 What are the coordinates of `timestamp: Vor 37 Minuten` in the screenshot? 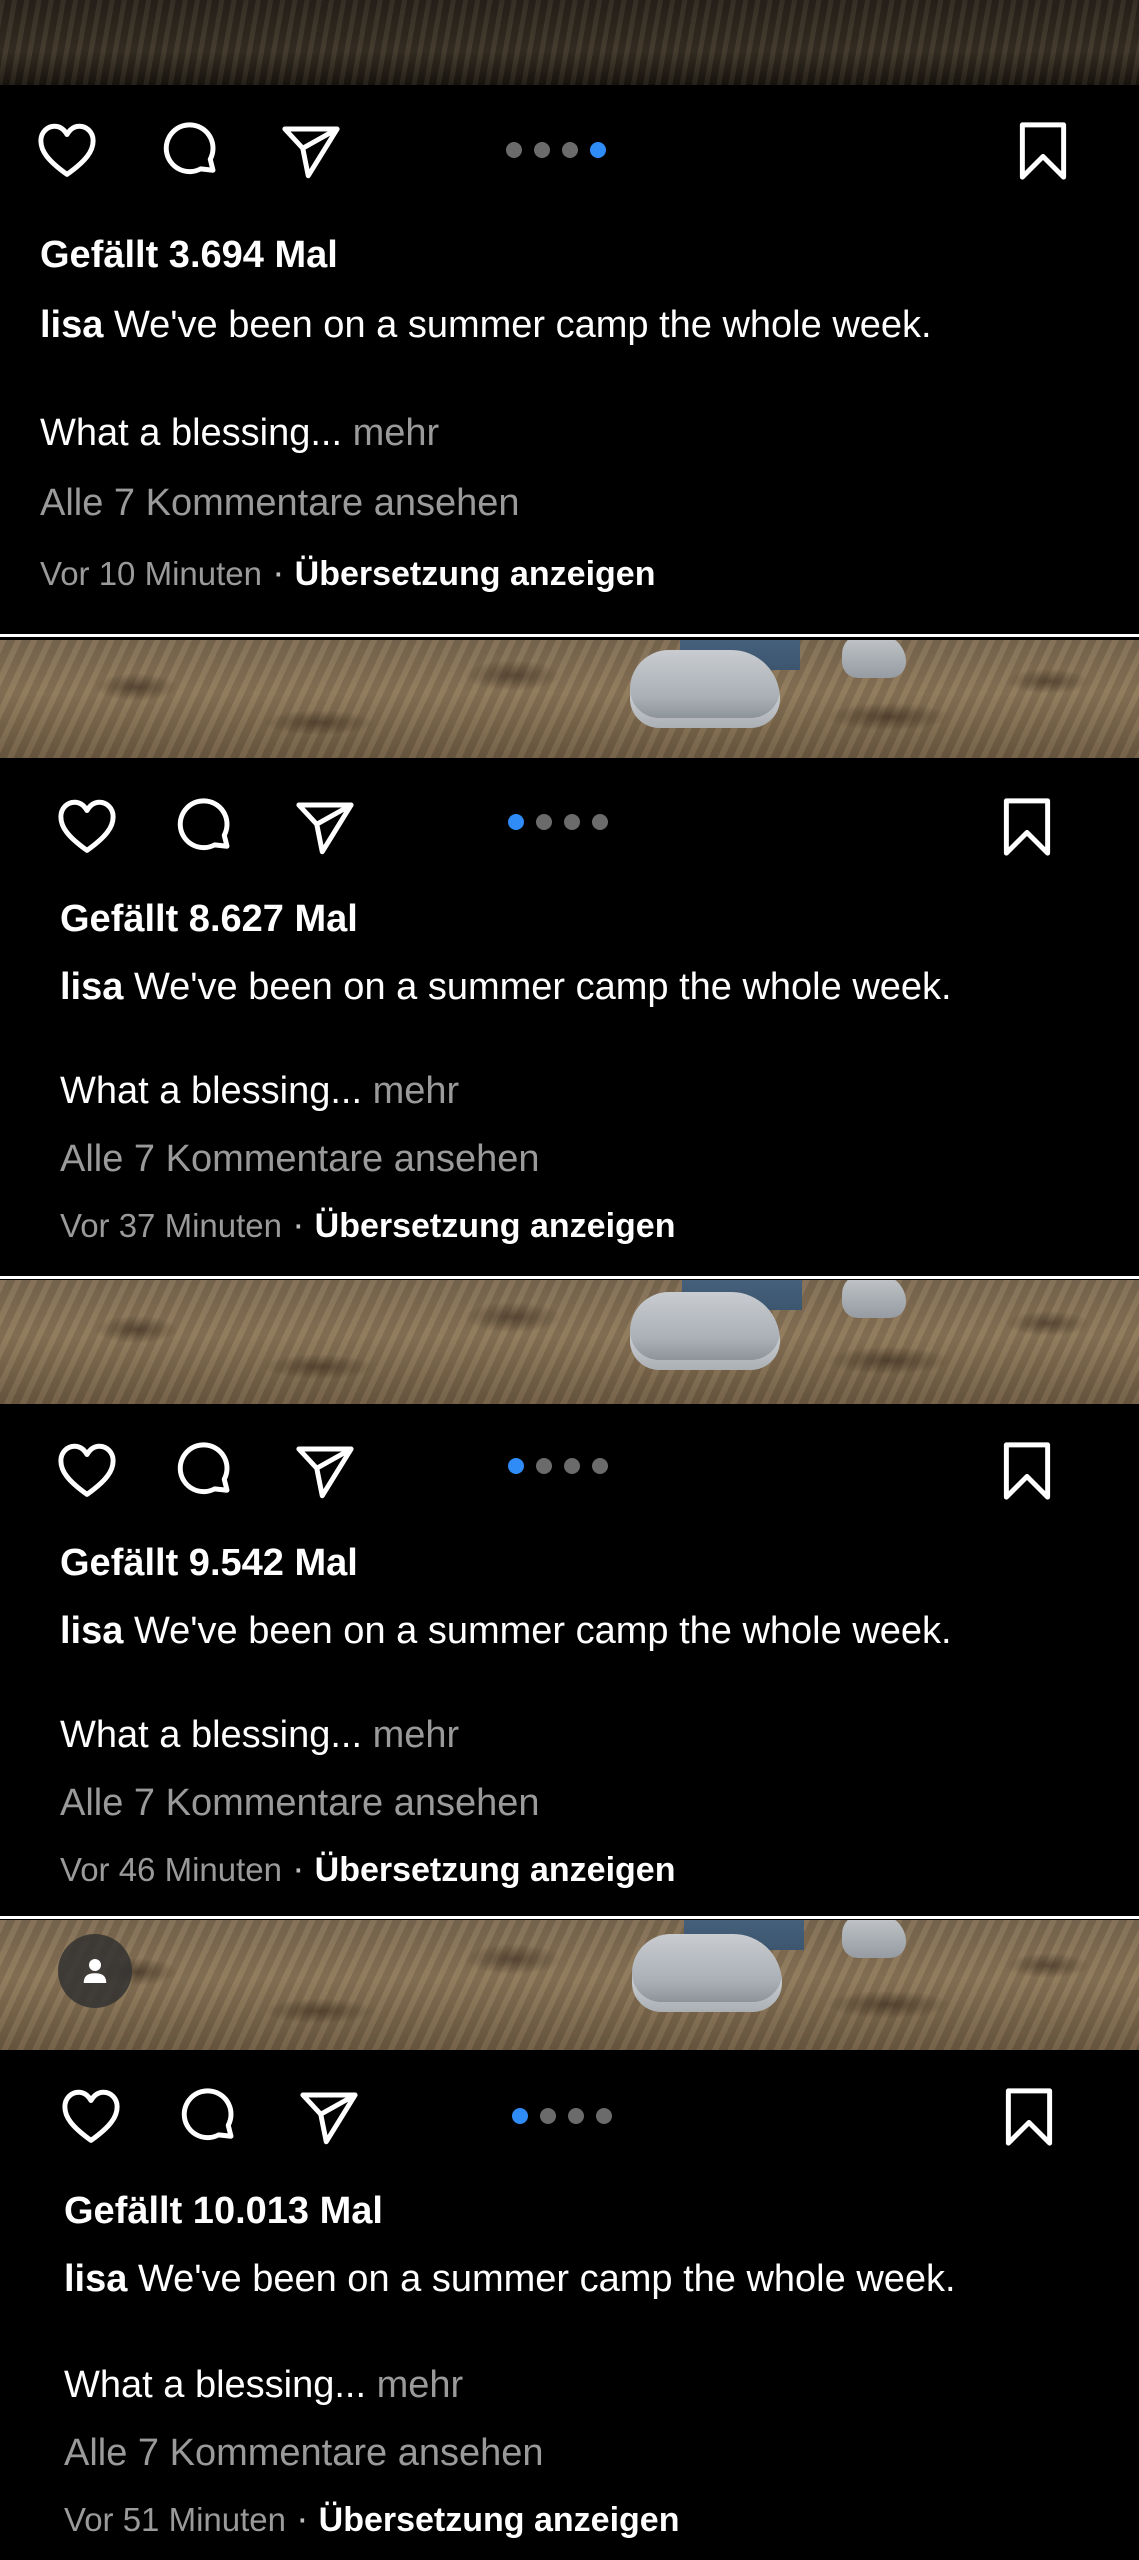 It's located at (171, 1225).